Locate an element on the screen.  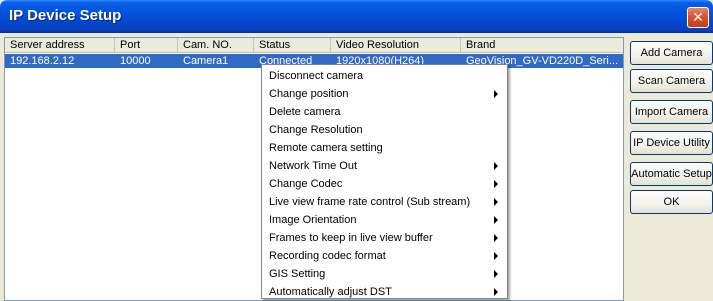
column-header-port: Port is located at coordinates (146, 45).